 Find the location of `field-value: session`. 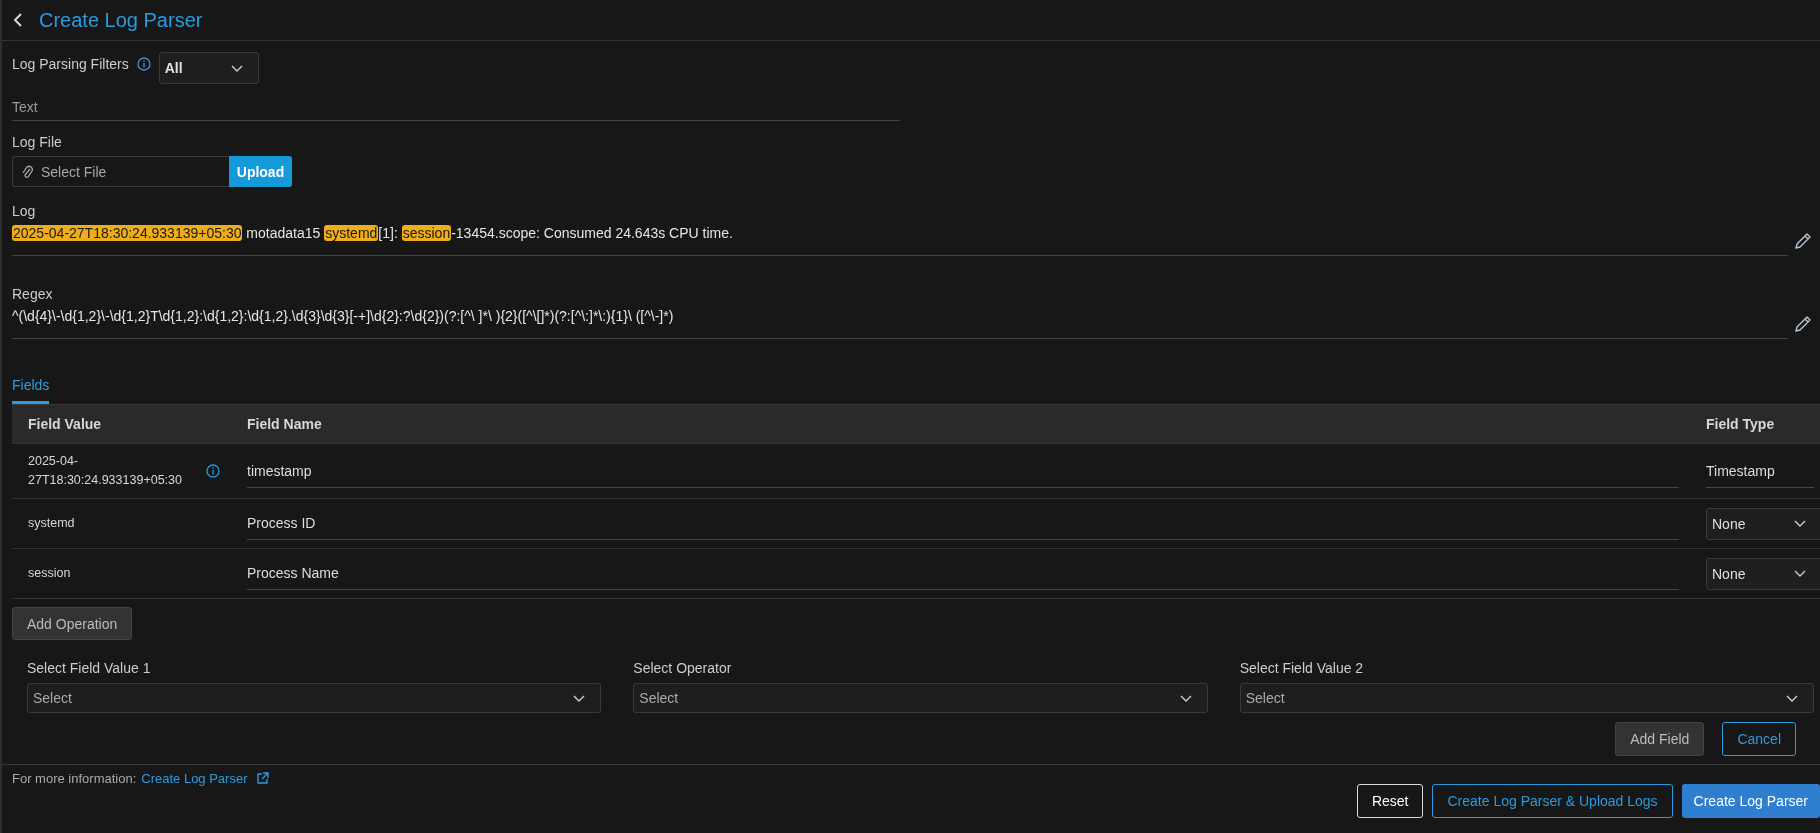

field-value: session is located at coordinates (50, 573).